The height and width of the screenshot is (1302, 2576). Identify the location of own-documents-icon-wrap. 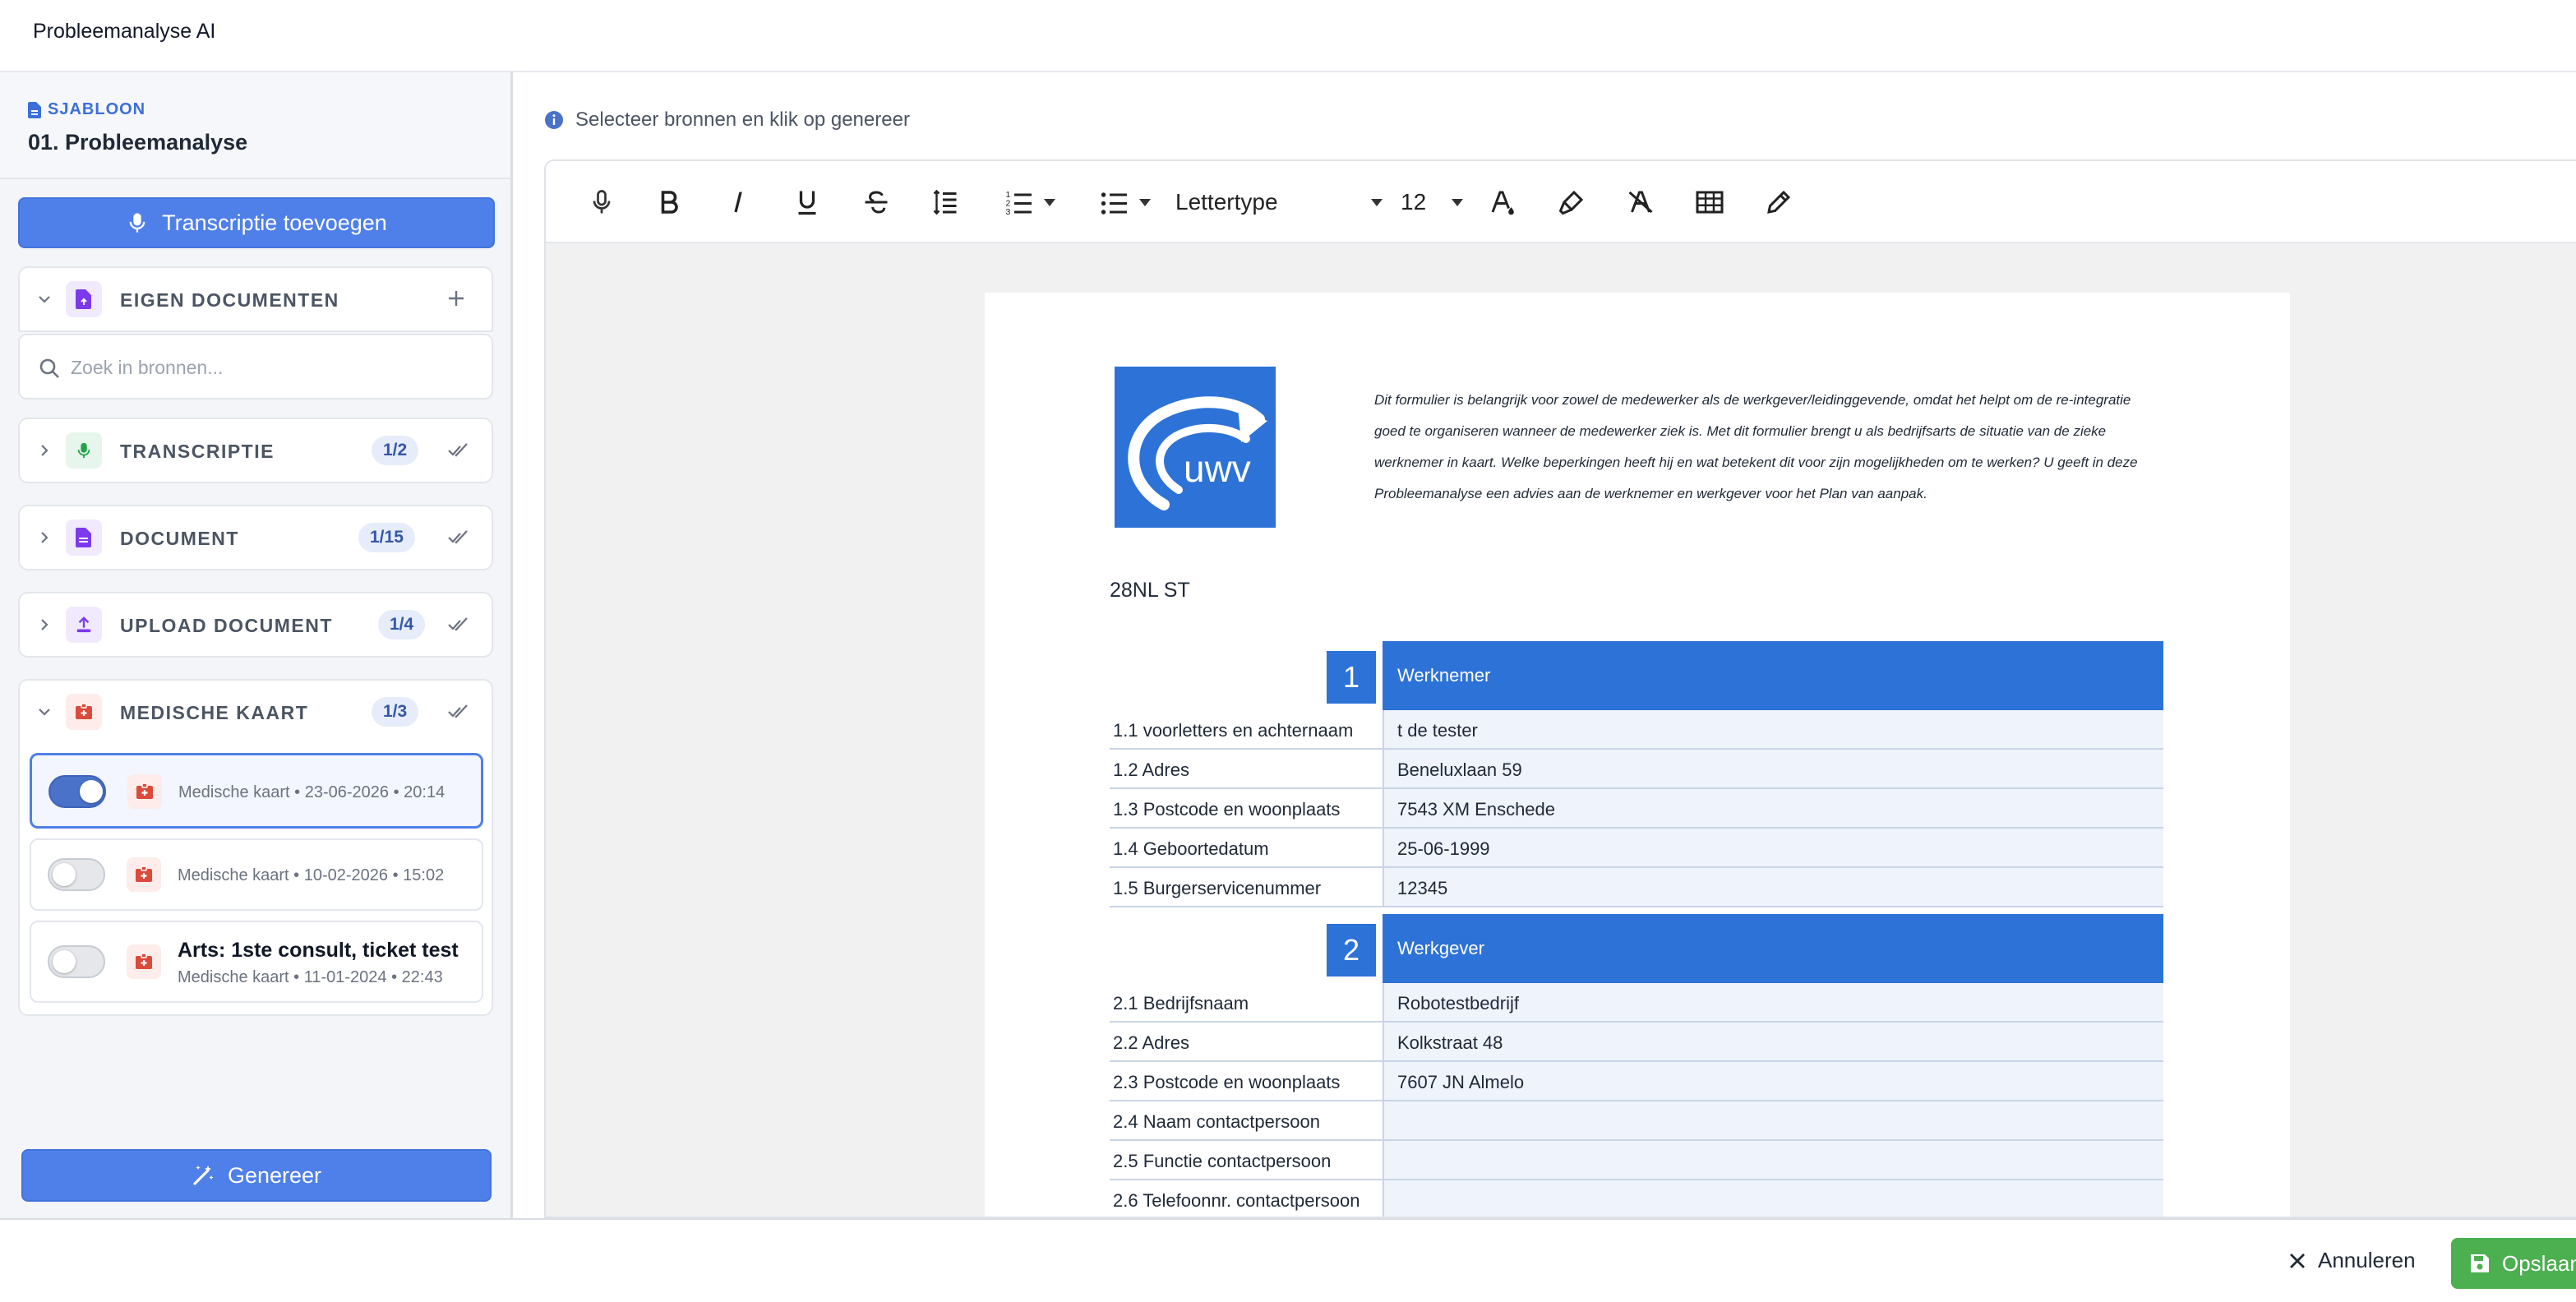
(84, 299).